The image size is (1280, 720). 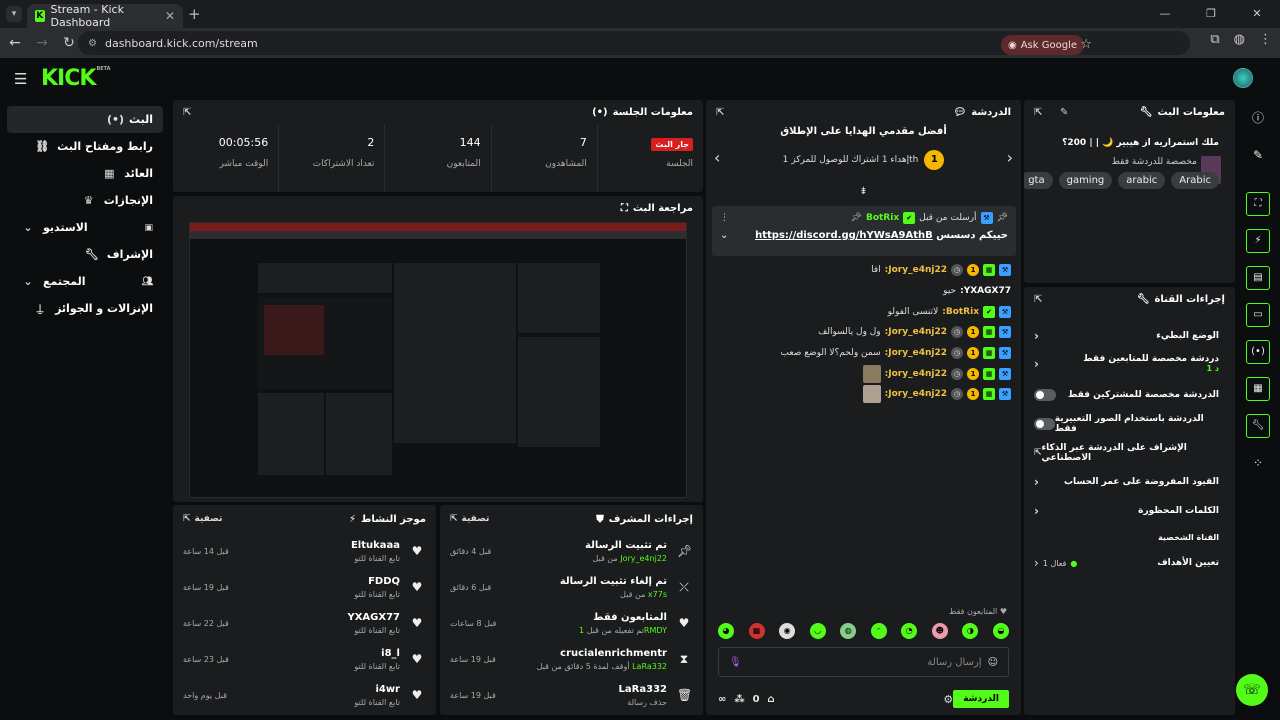 I want to click on emote-icon: ☻, so click(x=939, y=631).